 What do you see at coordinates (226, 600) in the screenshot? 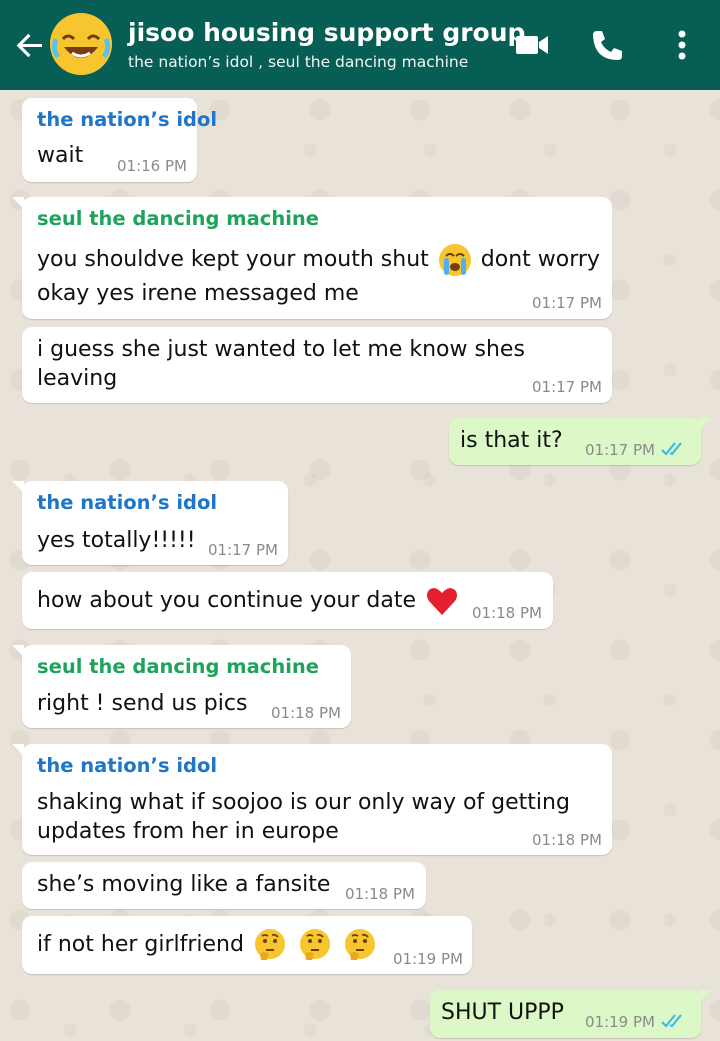
I see `message-text: how about you continue your date` at bounding box center [226, 600].